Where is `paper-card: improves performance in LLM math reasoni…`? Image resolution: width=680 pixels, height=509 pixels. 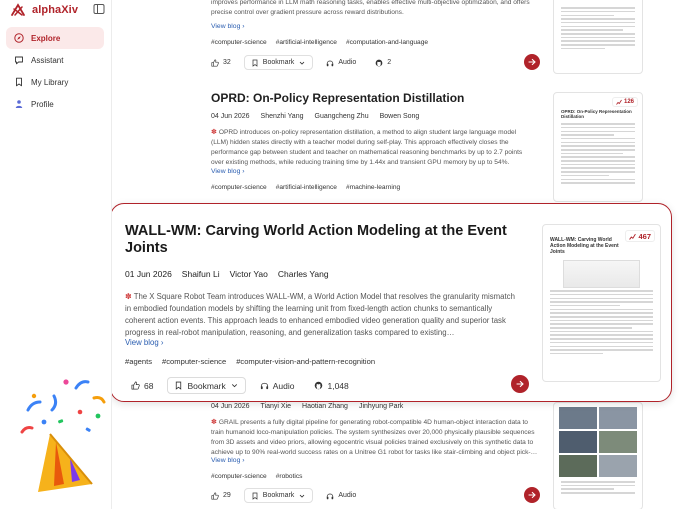
paper-card: improves performance in LLM math reasoni… is located at coordinates (423, 39).